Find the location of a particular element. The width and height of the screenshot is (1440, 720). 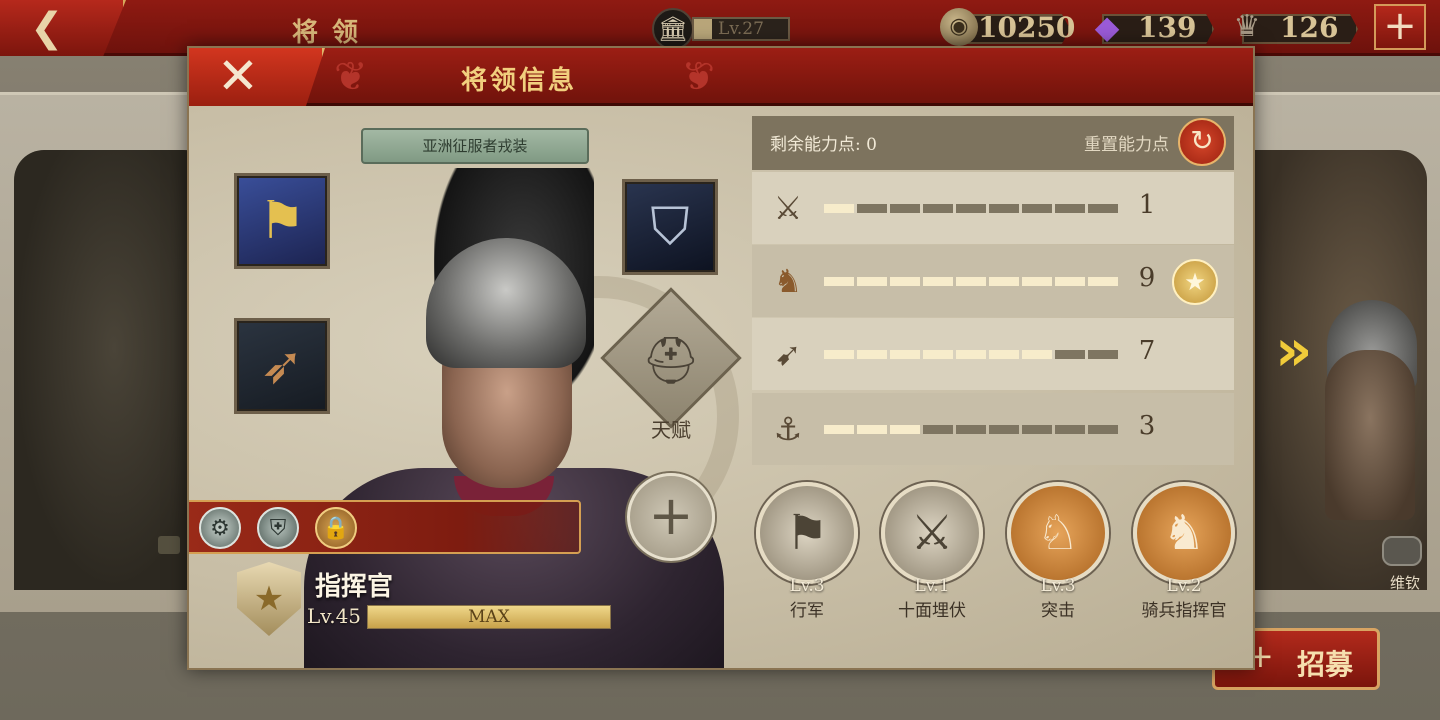

stat-row-archer: ➹ 7 is located at coordinates (993, 354).